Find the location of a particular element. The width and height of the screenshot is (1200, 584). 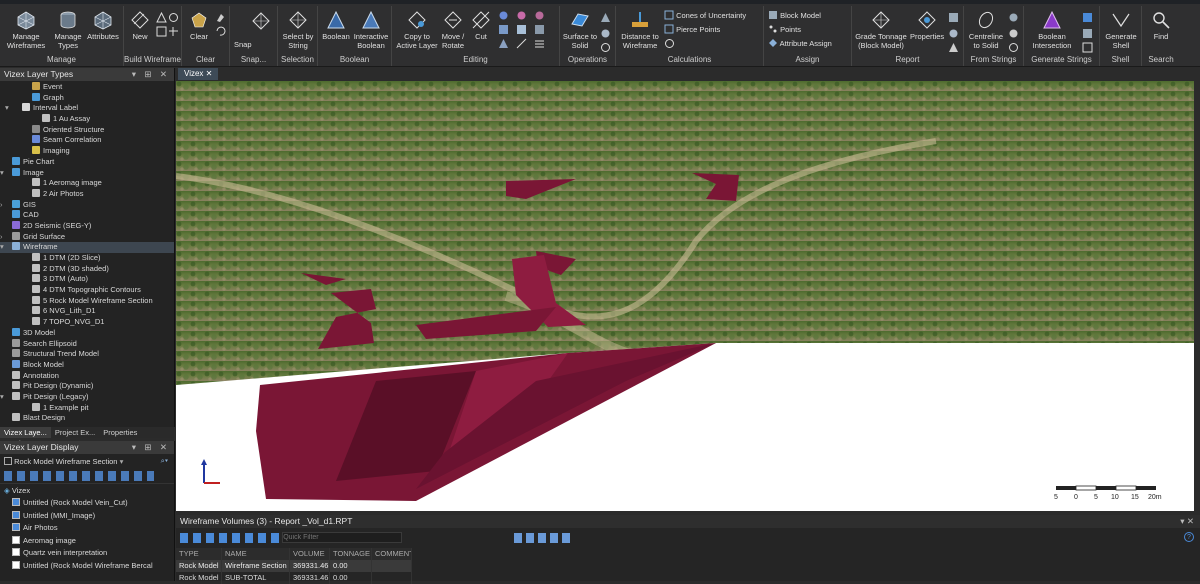

link-icon is located at coordinates (173, 17).